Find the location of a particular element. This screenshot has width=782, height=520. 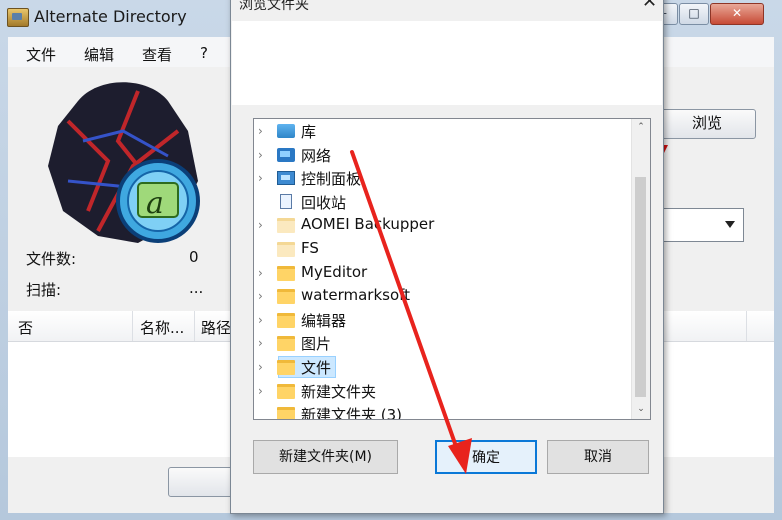

tree-item: › 文件 is located at coordinates (442, 367).